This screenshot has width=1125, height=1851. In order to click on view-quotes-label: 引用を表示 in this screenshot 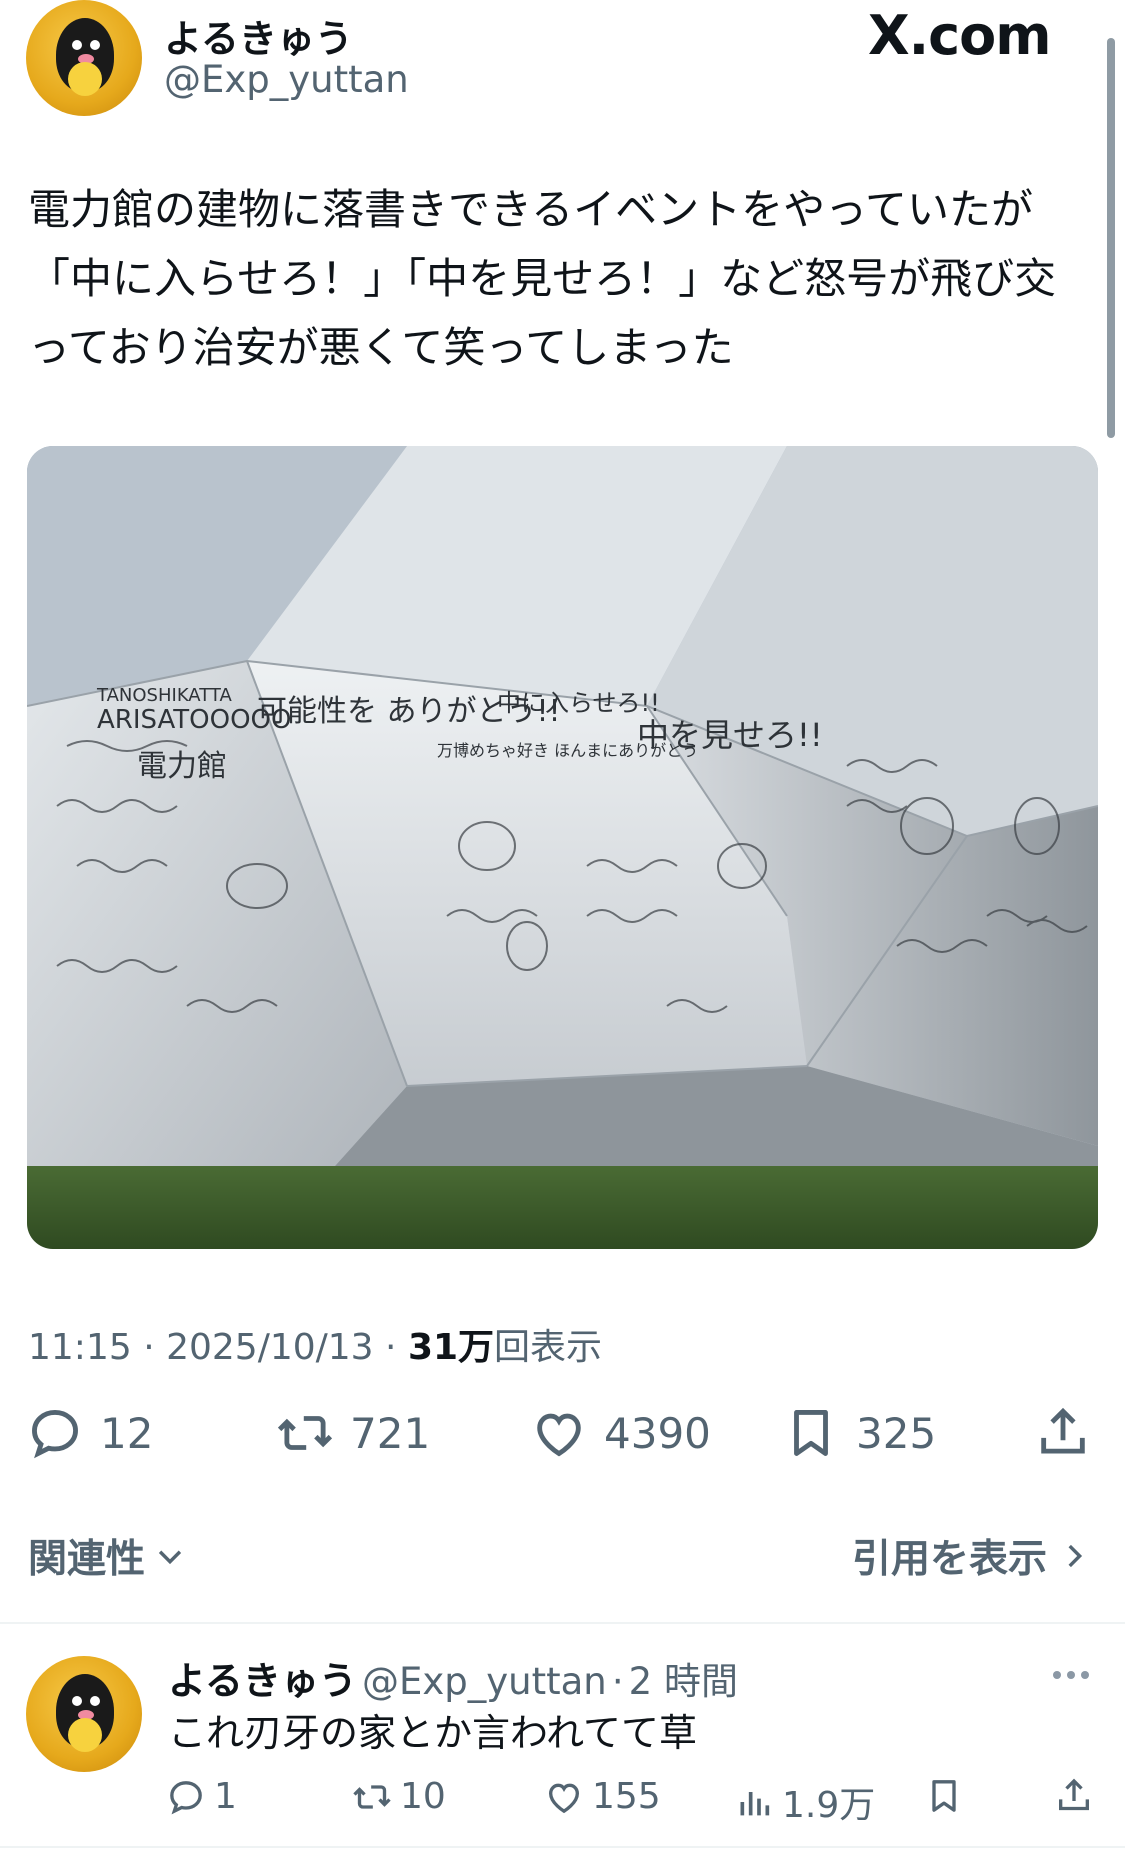, I will do `click(950, 1559)`.